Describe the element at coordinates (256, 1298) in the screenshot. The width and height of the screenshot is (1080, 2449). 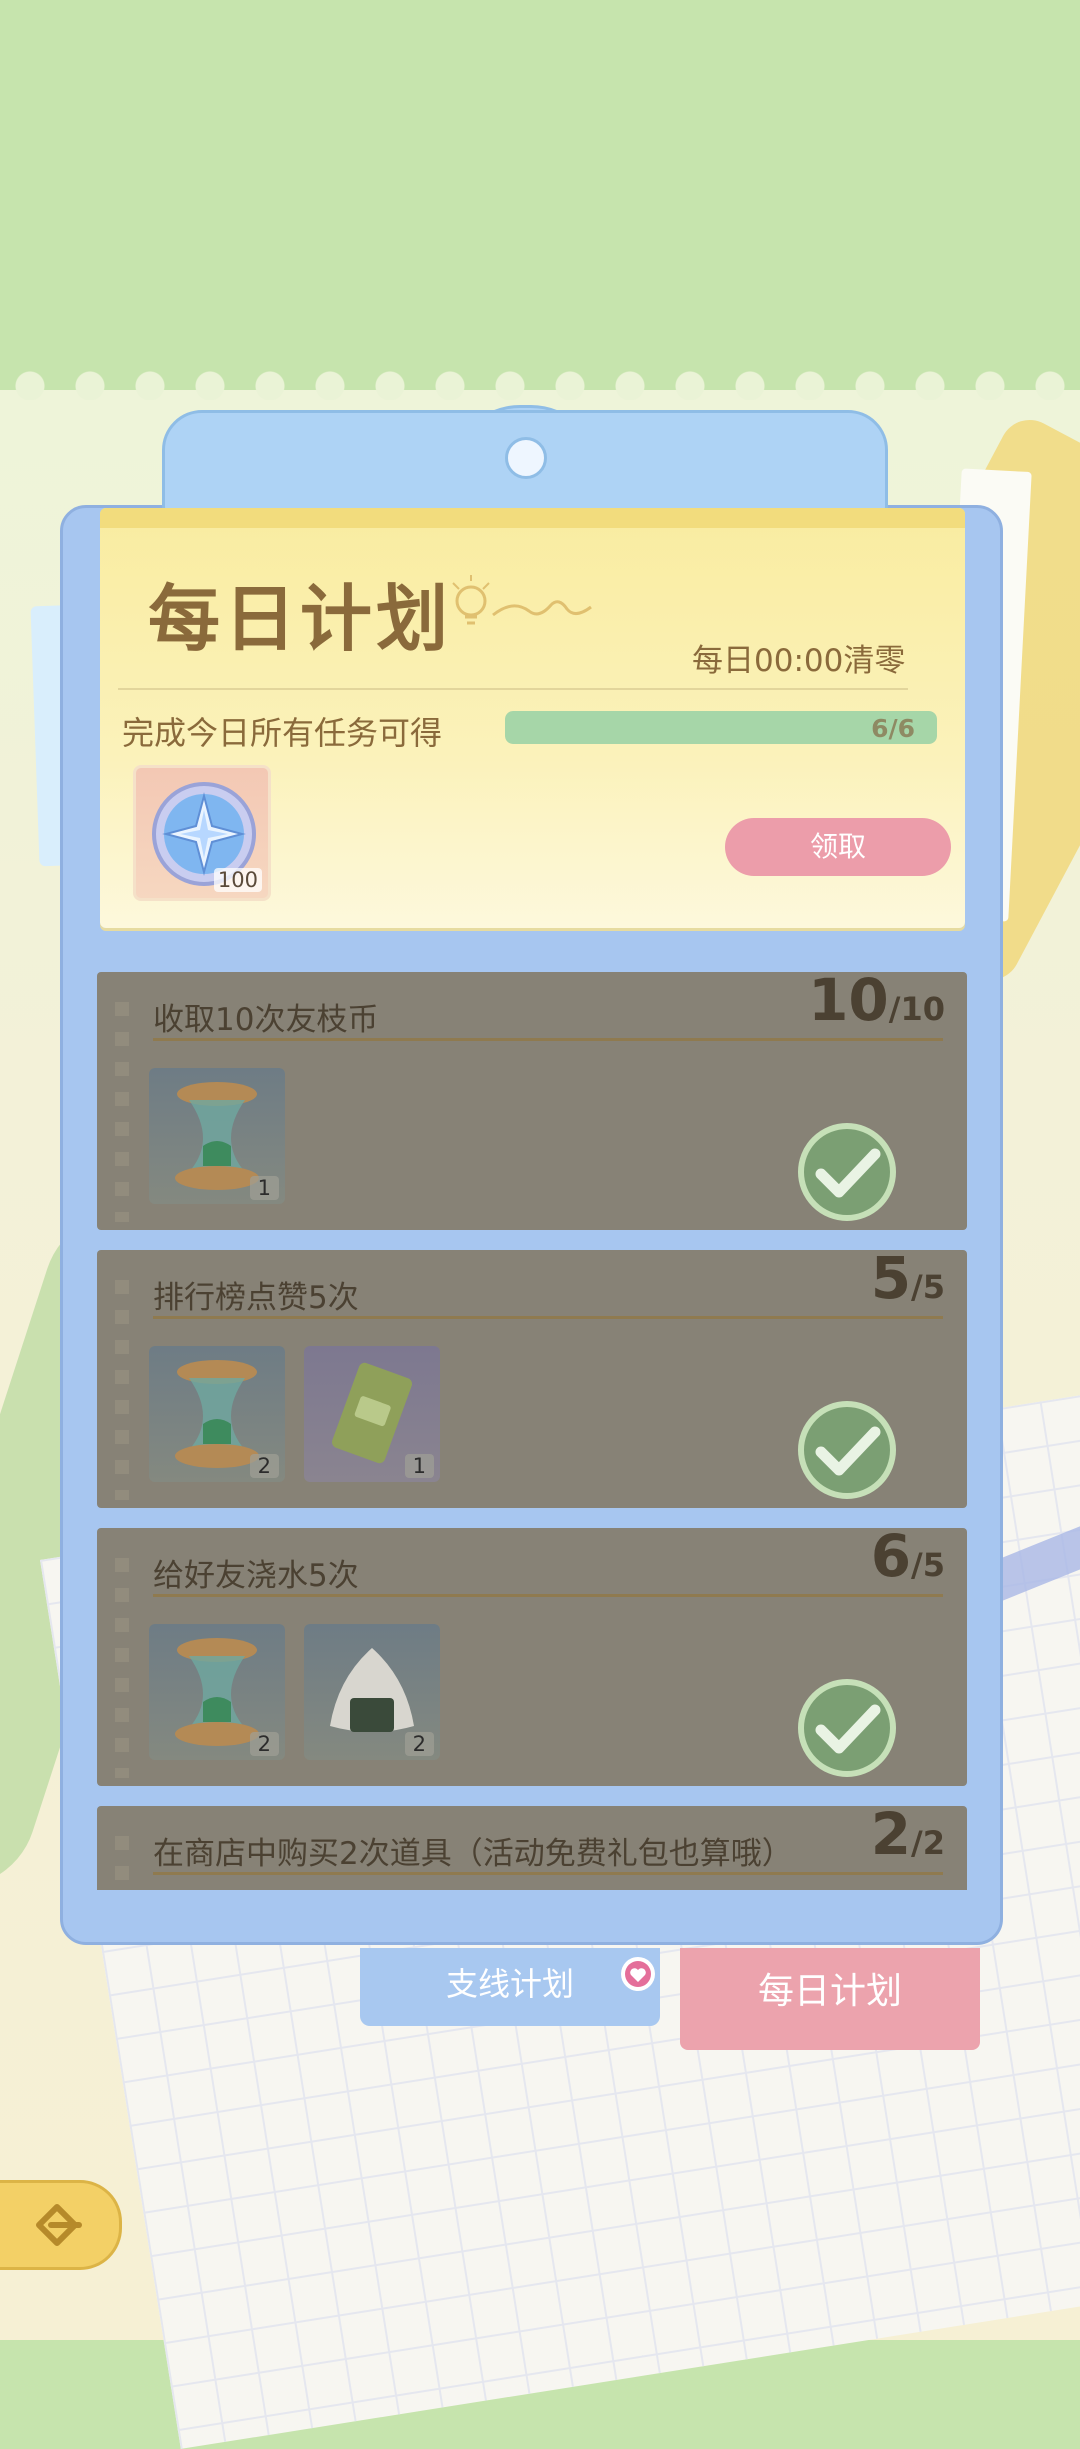
I see `task-name: 排行榜点赞5次` at that location.